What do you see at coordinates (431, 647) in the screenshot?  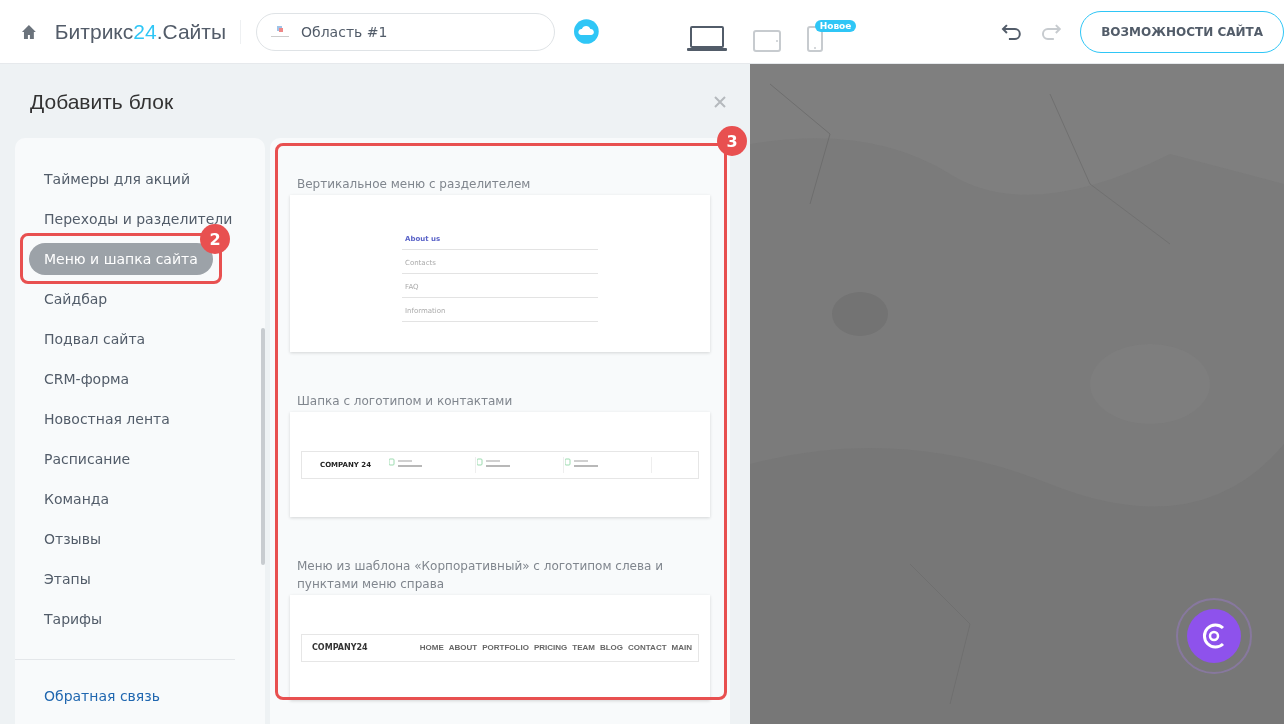 I see `menu-item: HOME` at bounding box center [431, 647].